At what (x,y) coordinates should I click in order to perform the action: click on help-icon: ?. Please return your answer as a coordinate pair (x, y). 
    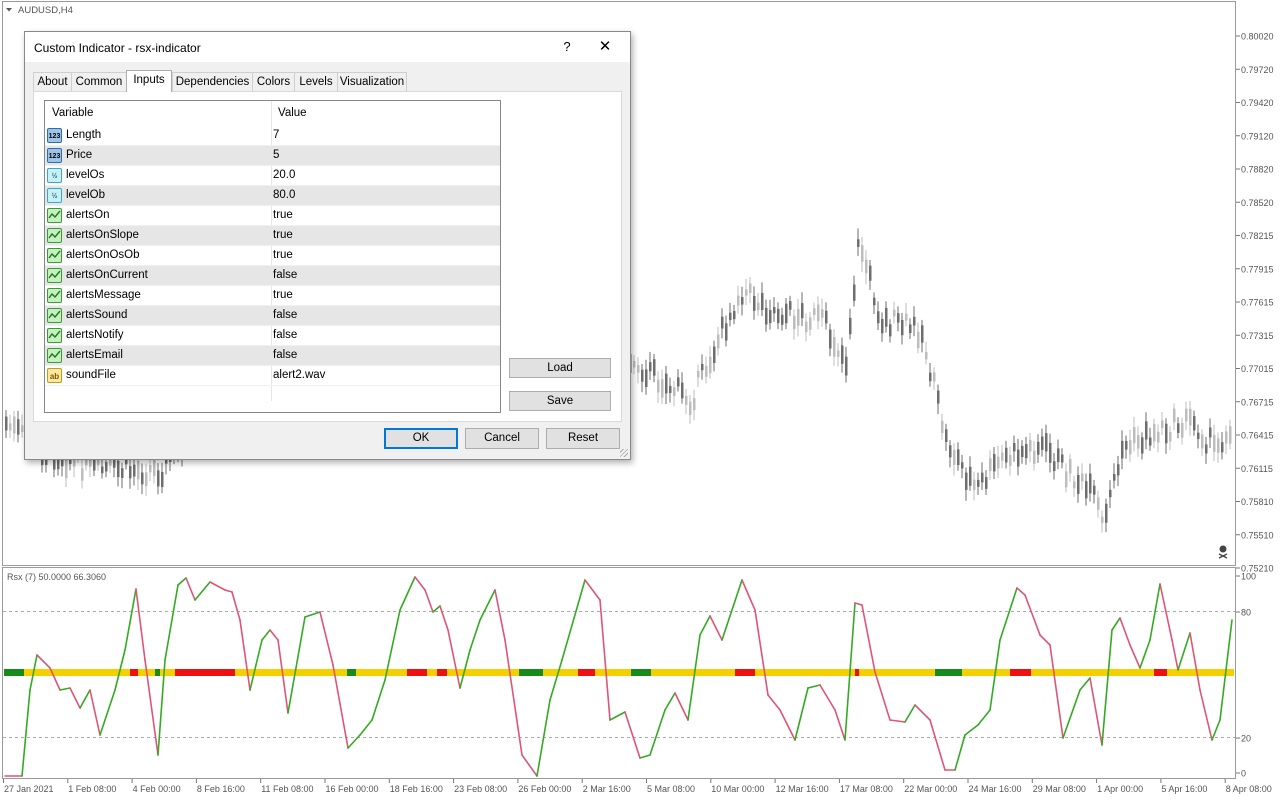
    Looking at the image, I should click on (567, 48).